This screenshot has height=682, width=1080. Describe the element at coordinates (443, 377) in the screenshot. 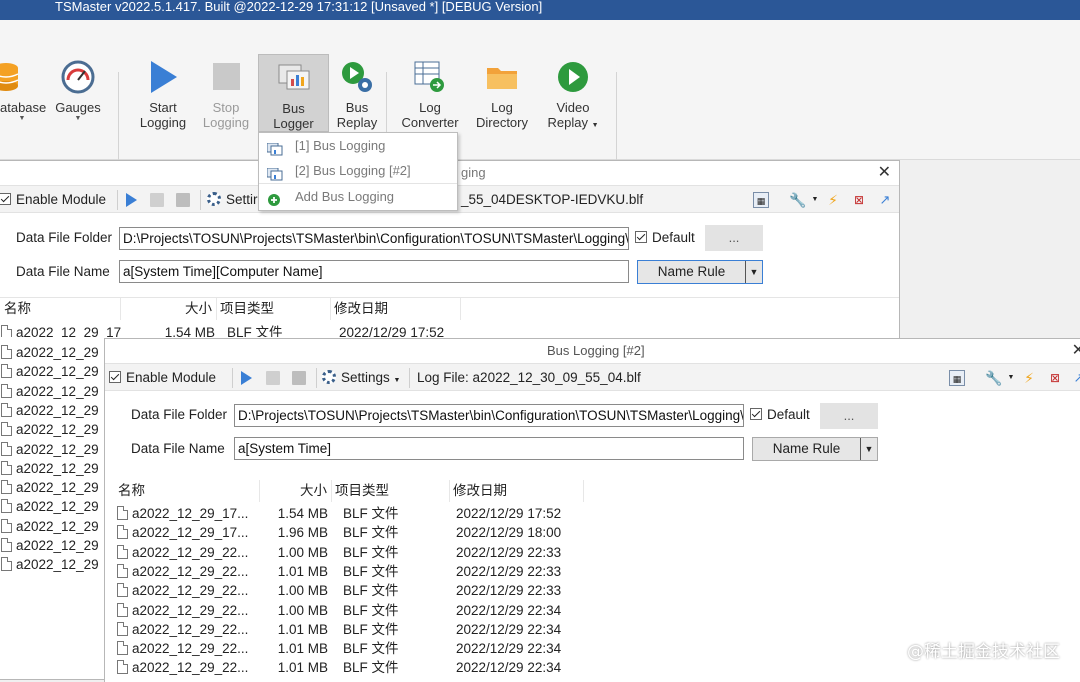

I see `log-file-label: Log File:` at that location.